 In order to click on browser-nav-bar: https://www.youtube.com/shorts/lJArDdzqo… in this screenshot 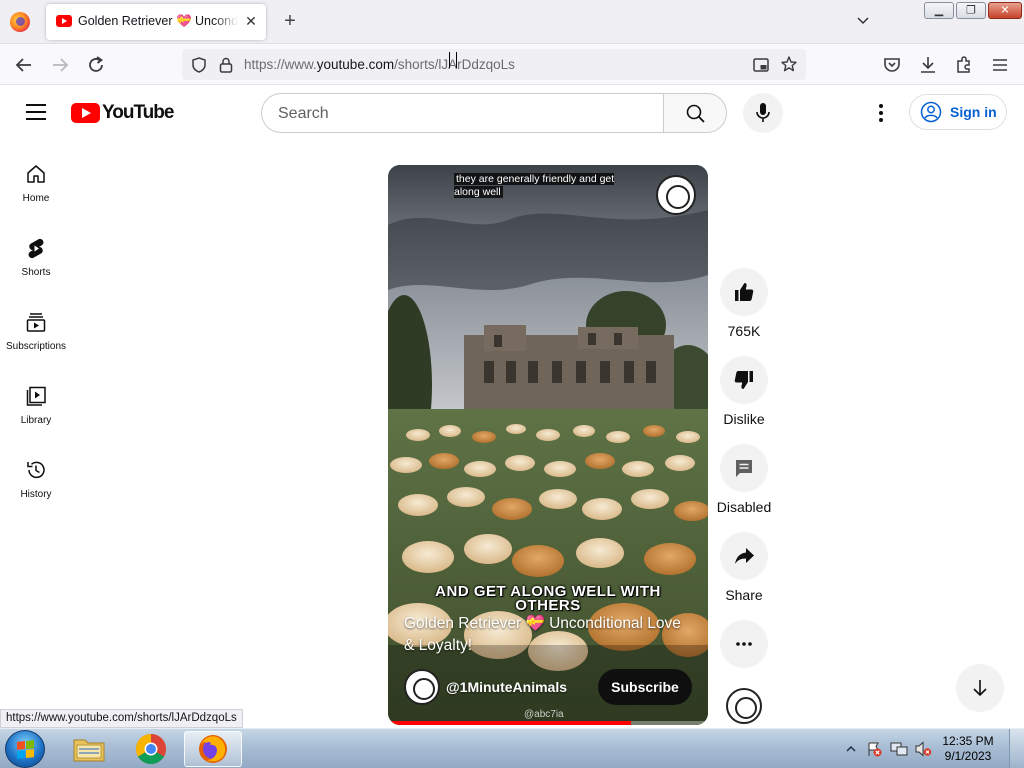, I will do `click(512, 64)`.